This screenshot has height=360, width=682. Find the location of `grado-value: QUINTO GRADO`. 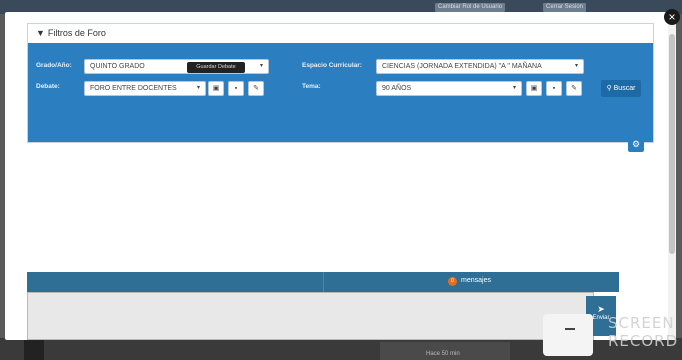

grado-value: QUINTO GRADO is located at coordinates (117, 66).